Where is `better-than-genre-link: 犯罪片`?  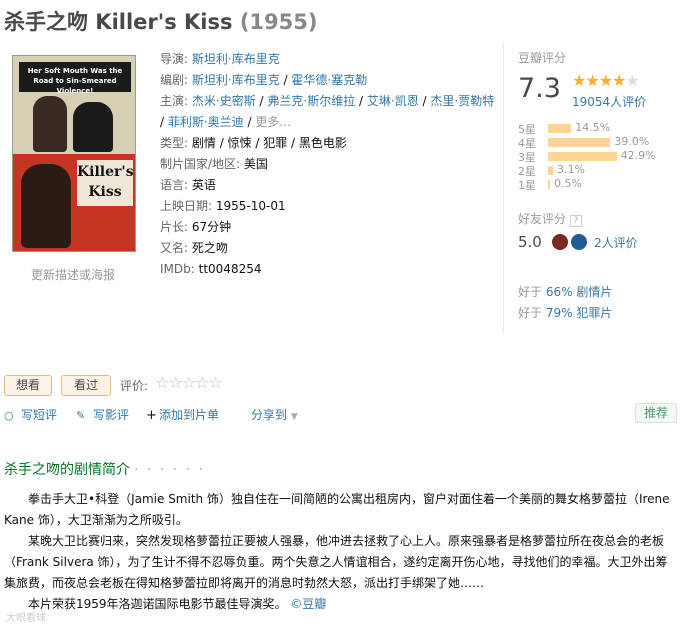 better-than-genre-link: 犯罪片 is located at coordinates (594, 313).